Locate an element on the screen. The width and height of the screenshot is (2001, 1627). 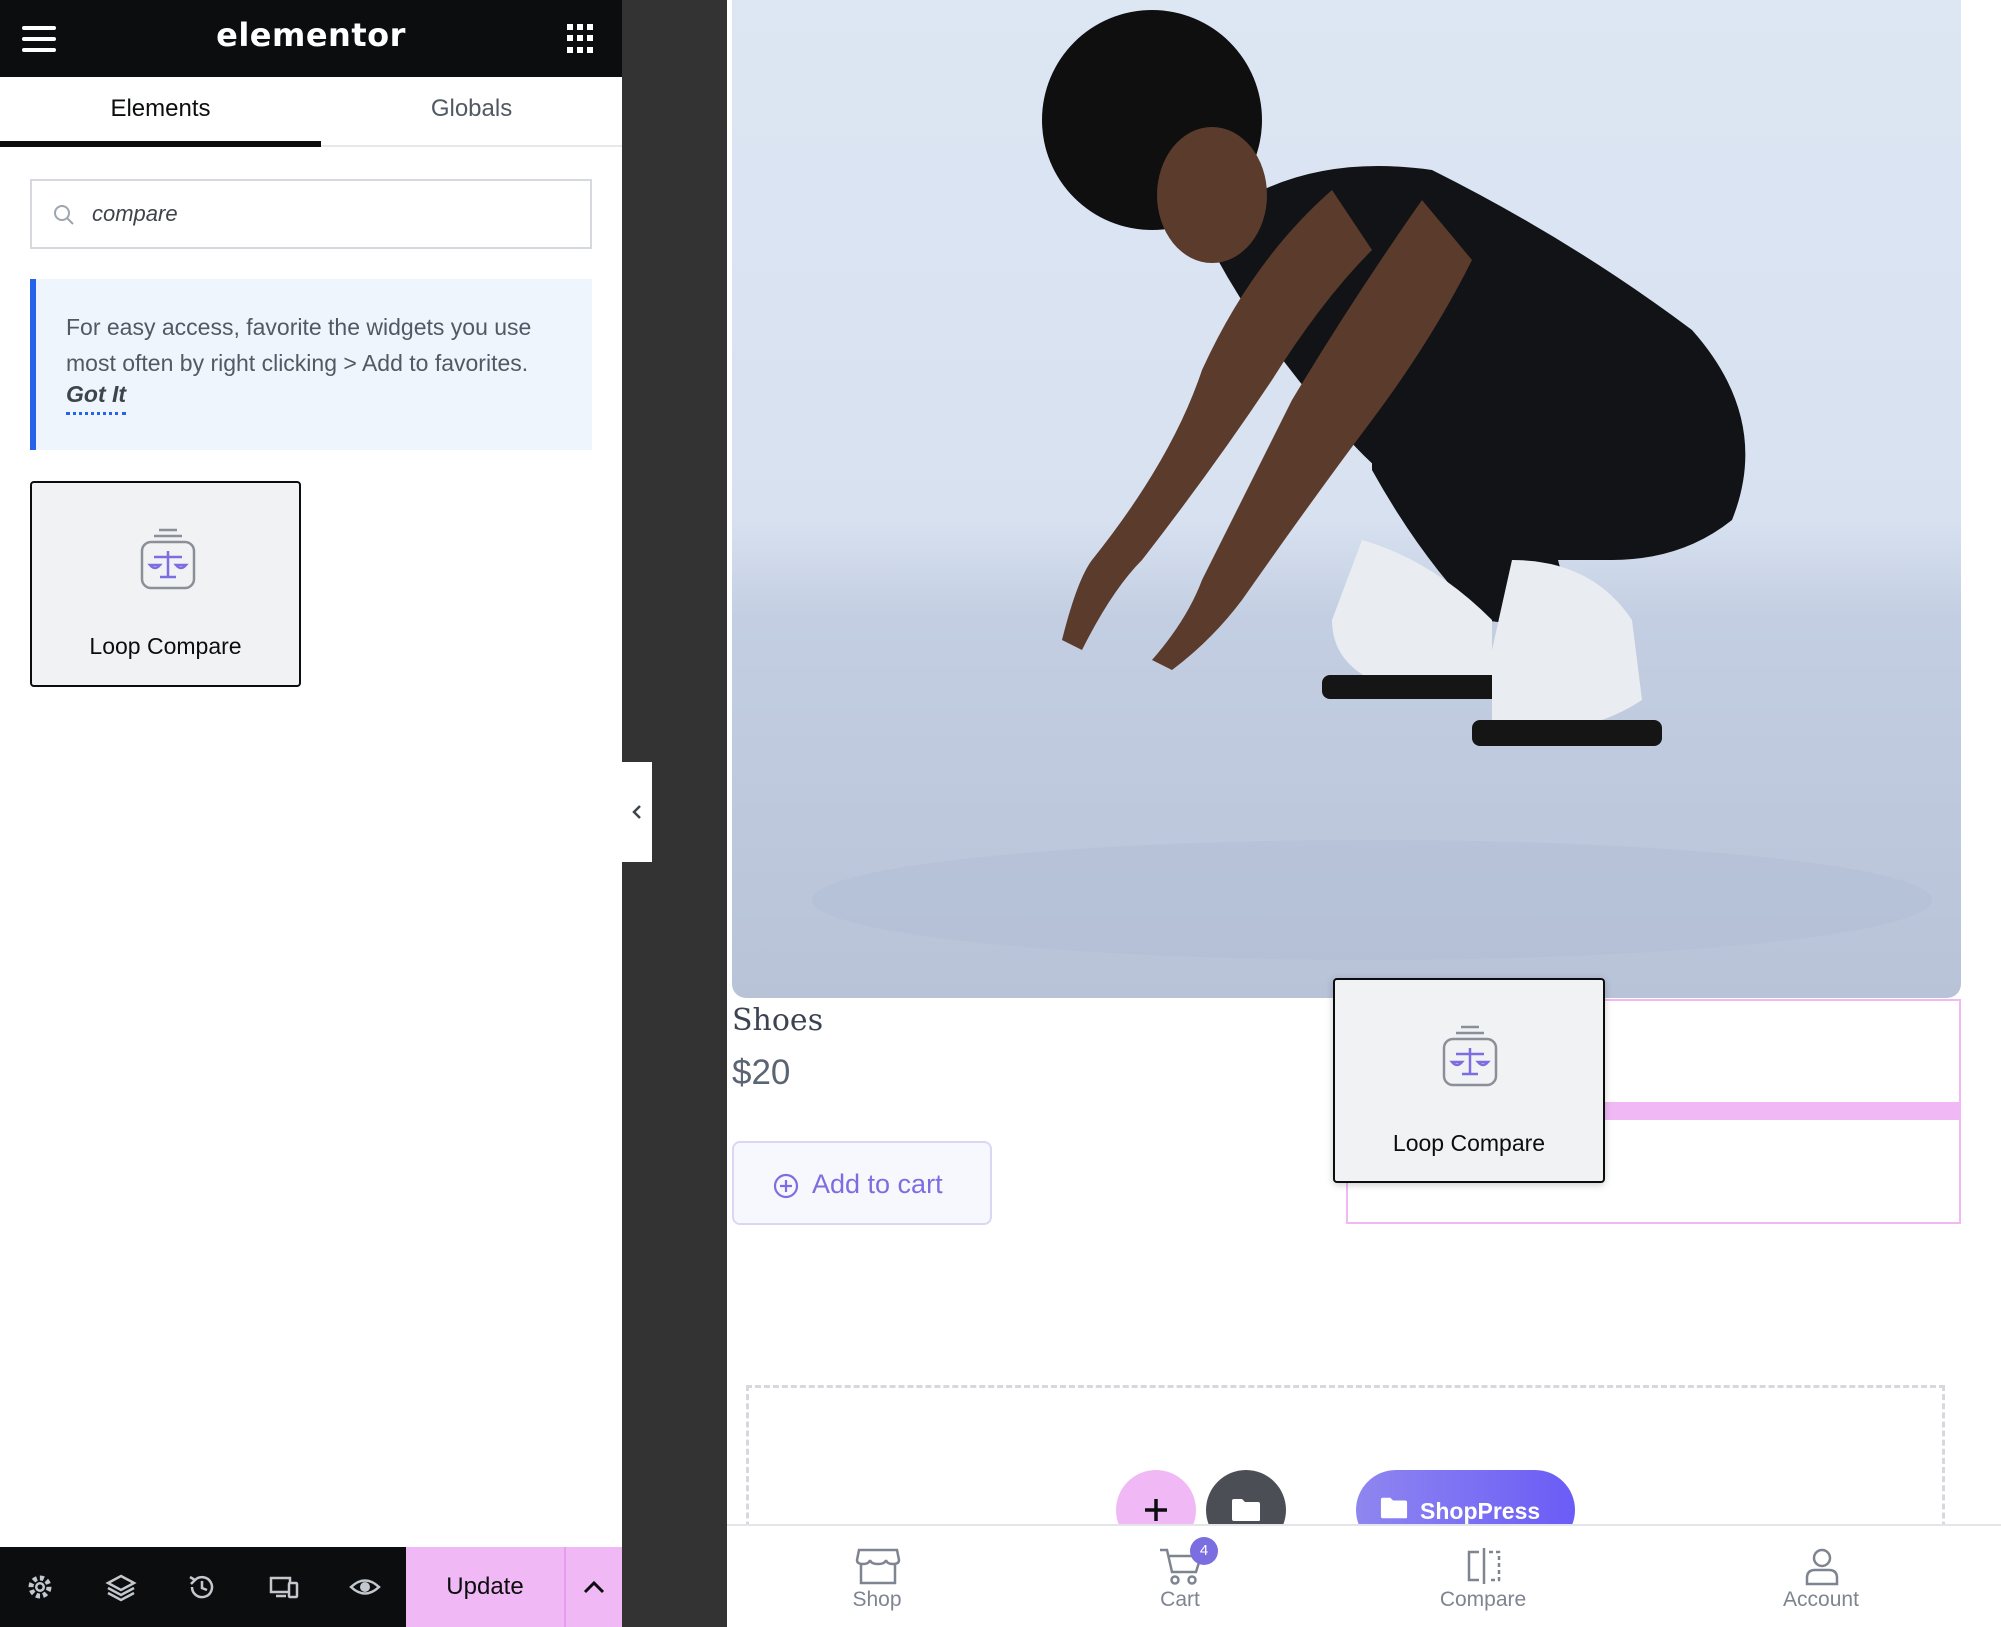
collapse-panel-button is located at coordinates (637, 812).